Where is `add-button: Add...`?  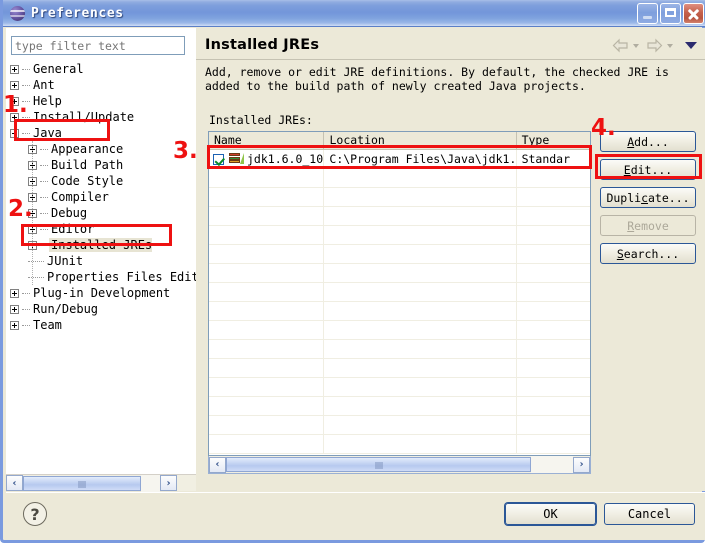
add-button: Add... is located at coordinates (648, 141).